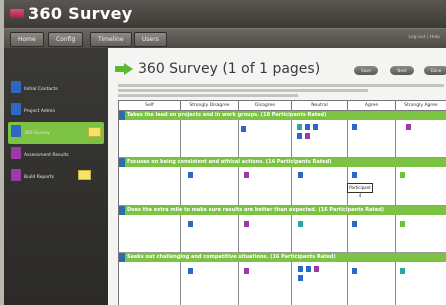 The width and height of the screenshot is (446, 305). I want to click on sidebar-item-assessment-results: Assessment Results, so click(56, 155).